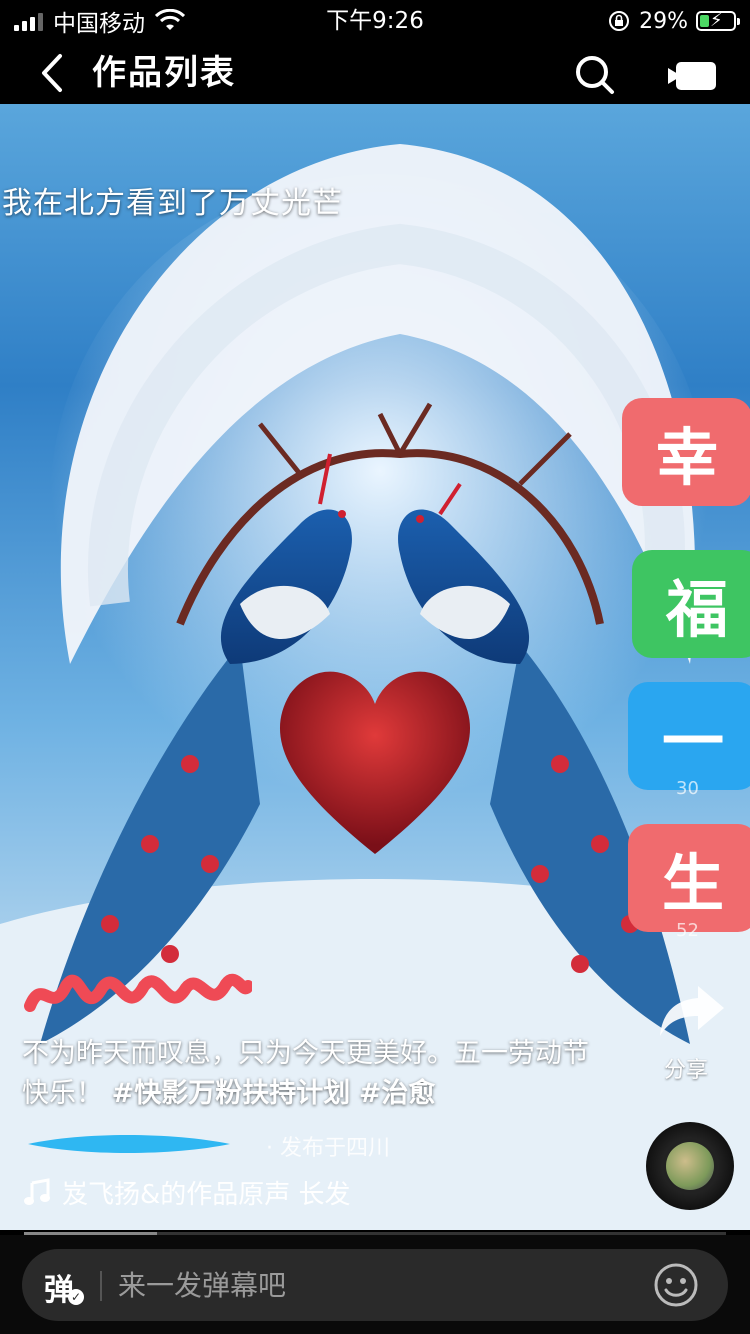  What do you see at coordinates (206, 1194) in the screenshot?
I see `music-title: 岌飞扬&的作品原声 长发` at bounding box center [206, 1194].